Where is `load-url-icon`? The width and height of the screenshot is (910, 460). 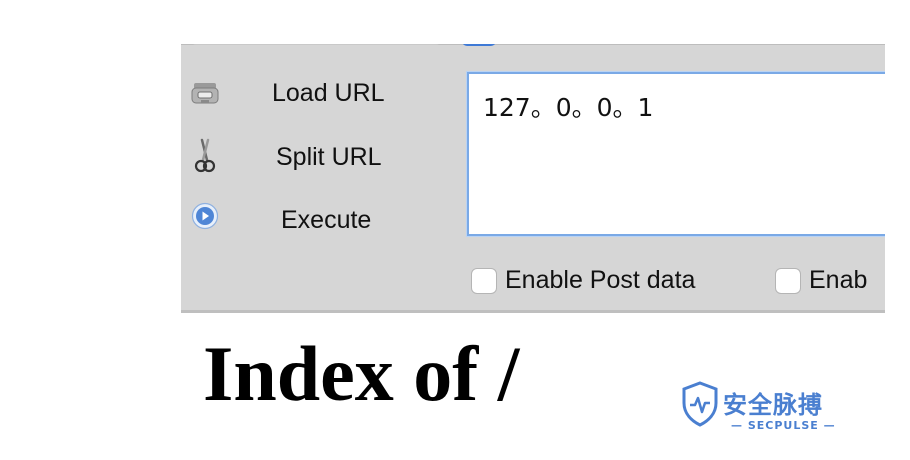
load-url-icon is located at coordinates (205, 94).